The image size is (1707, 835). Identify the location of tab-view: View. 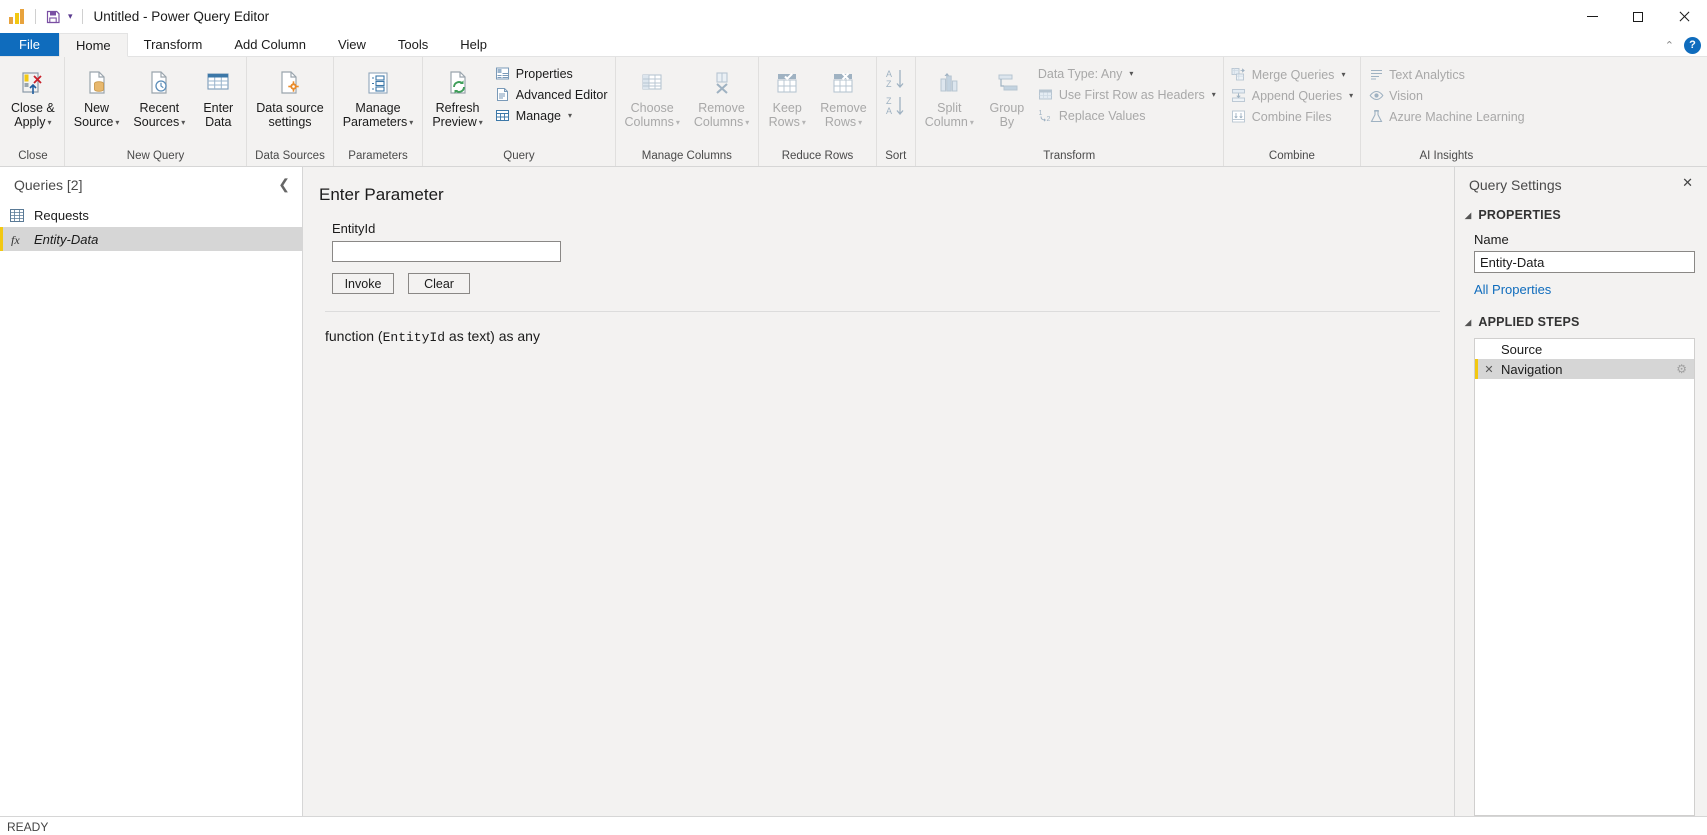
(352, 44).